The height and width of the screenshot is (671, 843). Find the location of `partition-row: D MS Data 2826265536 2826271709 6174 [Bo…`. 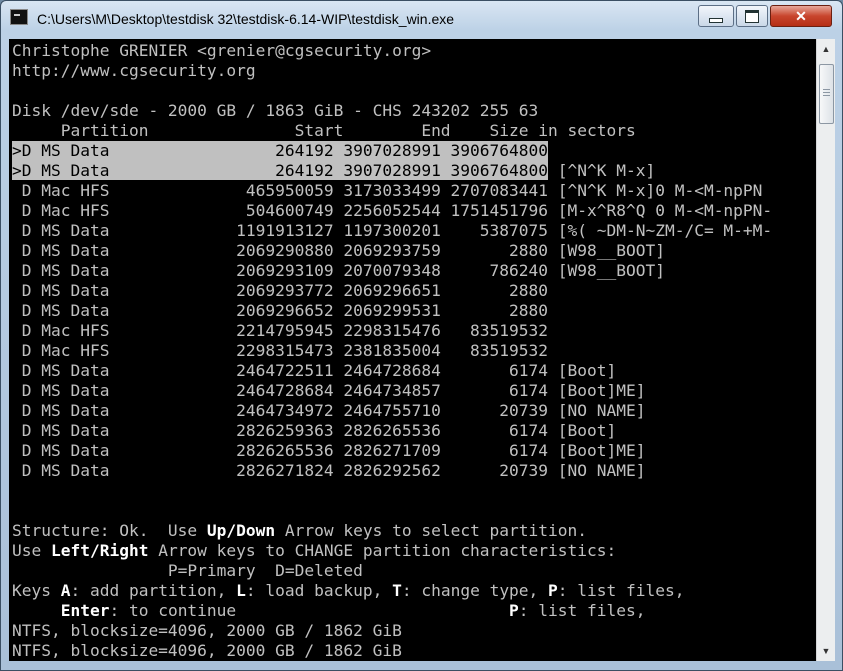

partition-row: D MS Data 2826265536 2826271709 6174 [Bo… is located at coordinates (329, 451).